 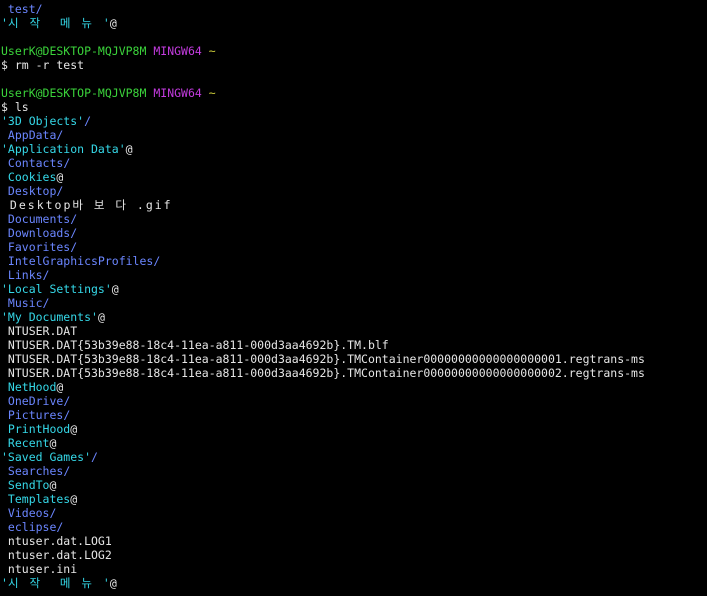 I want to click on terminal-line: Templates@, so click(x=354, y=499).